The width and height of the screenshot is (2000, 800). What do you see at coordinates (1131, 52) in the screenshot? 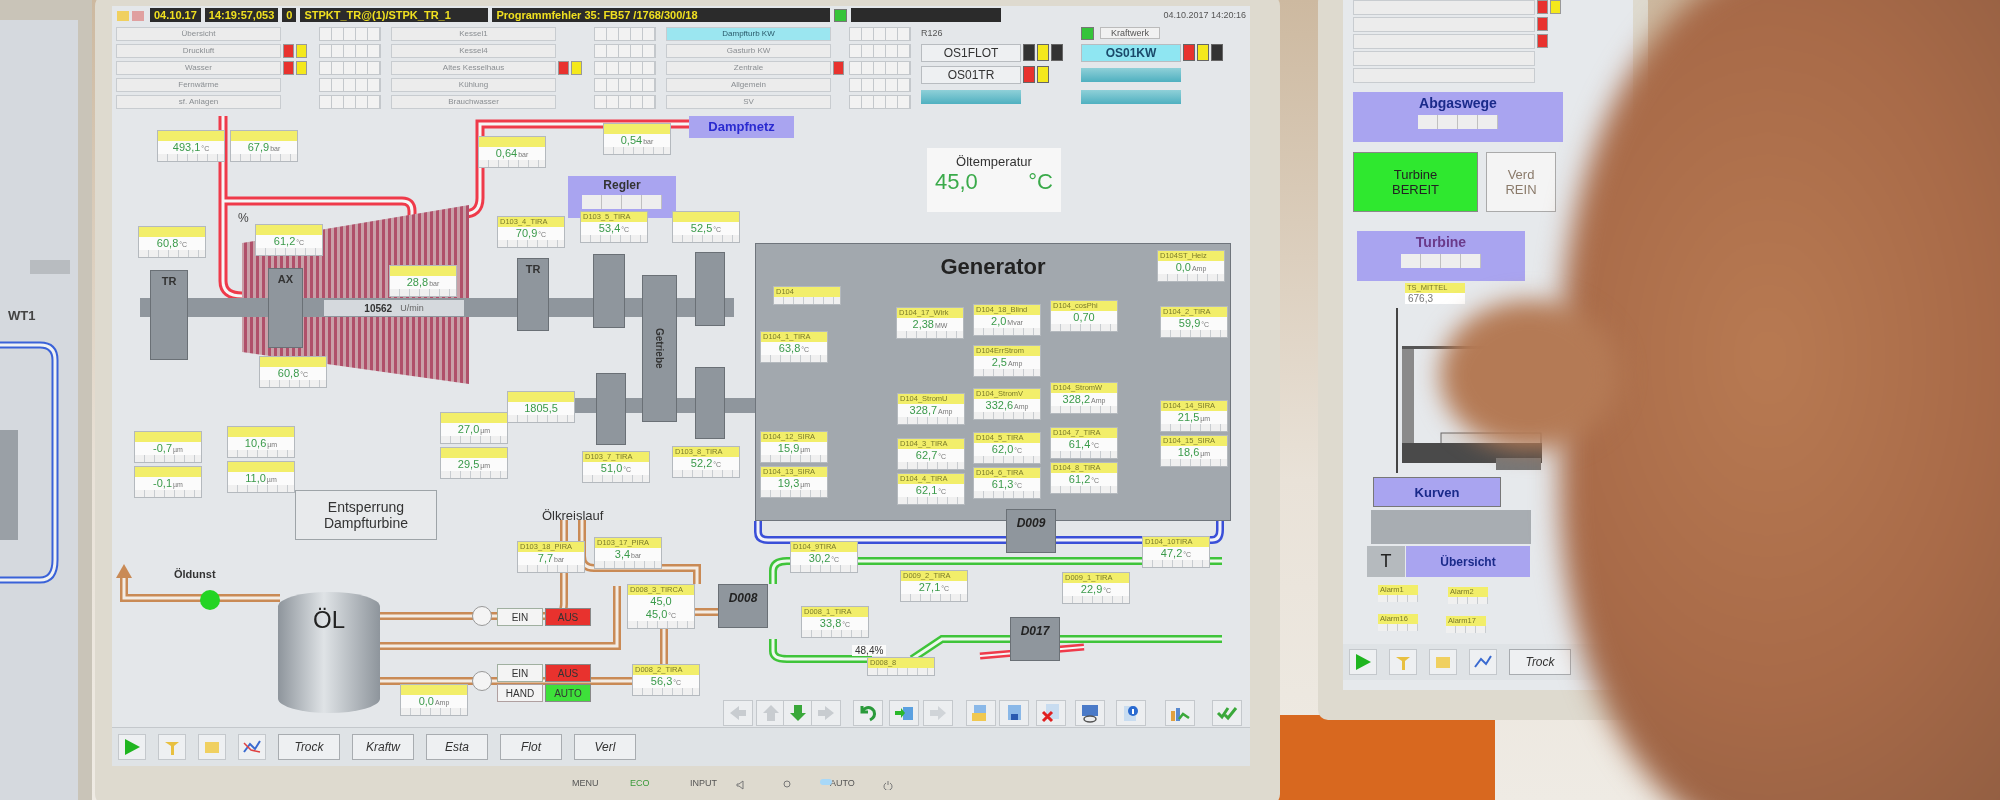
I see `unit-button: OS01KW` at bounding box center [1131, 52].